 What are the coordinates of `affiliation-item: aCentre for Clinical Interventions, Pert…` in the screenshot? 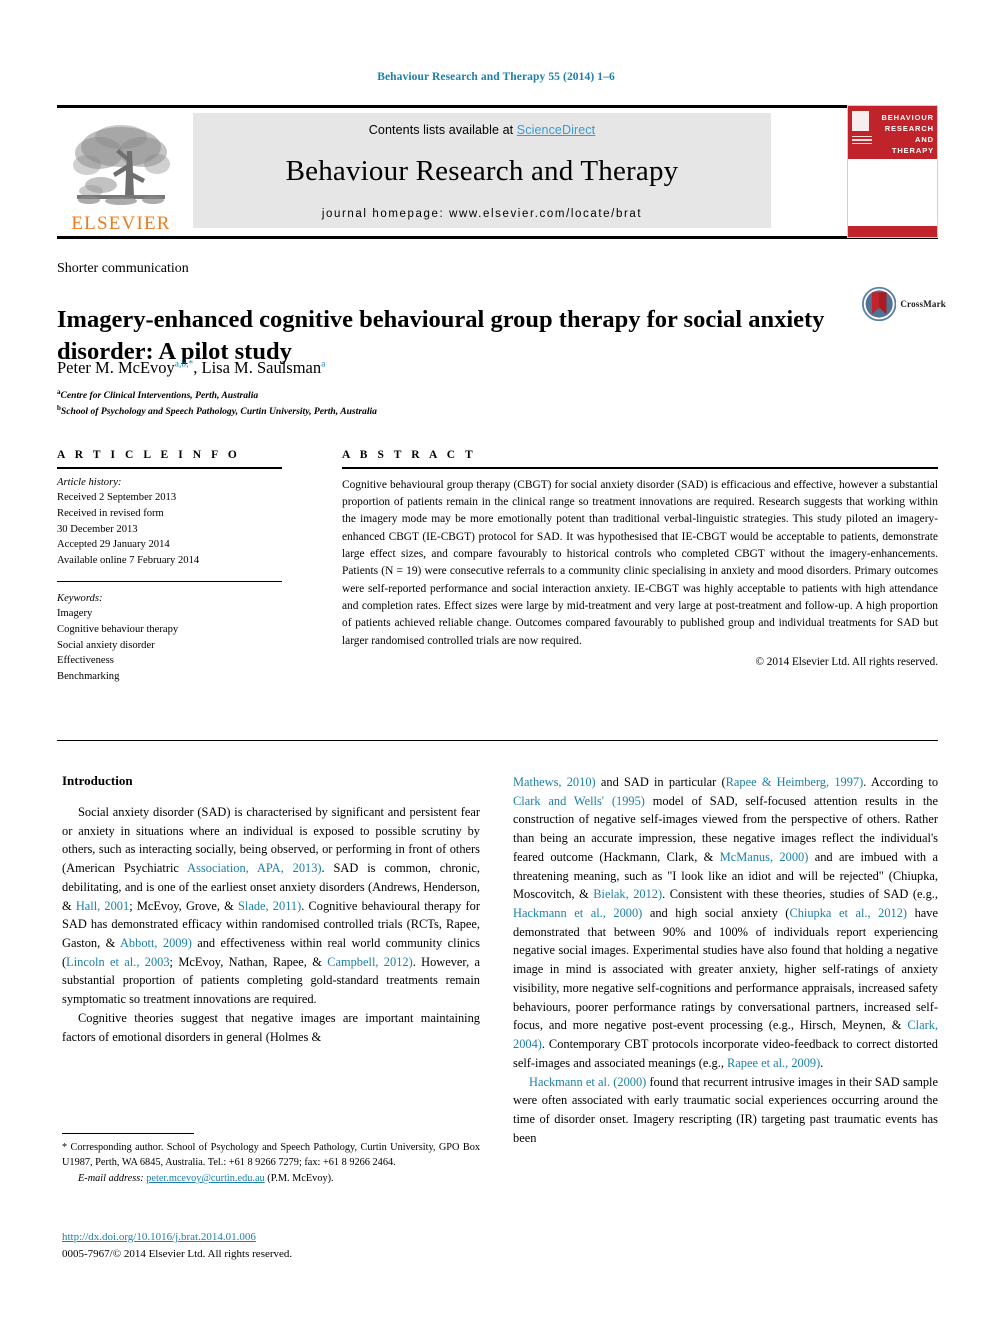 It's located at (442, 395).